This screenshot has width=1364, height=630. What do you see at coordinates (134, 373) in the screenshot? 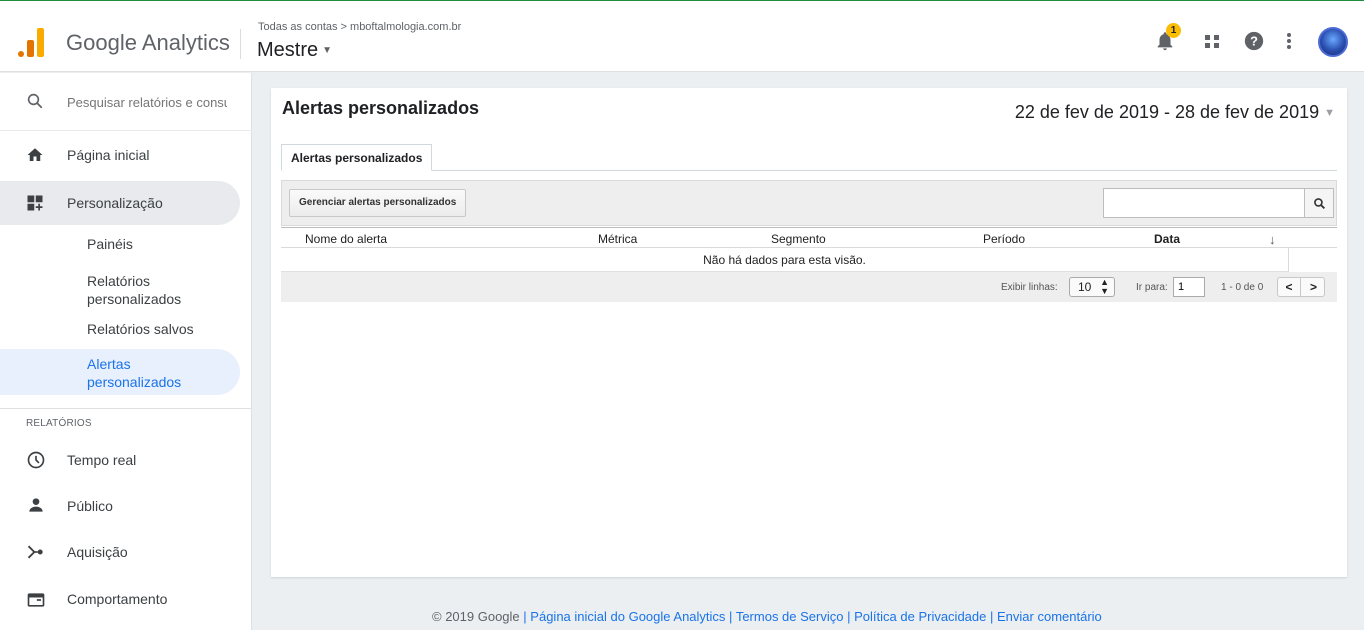
I see `sidebar-subitem-label: Alertas personalizados` at bounding box center [134, 373].